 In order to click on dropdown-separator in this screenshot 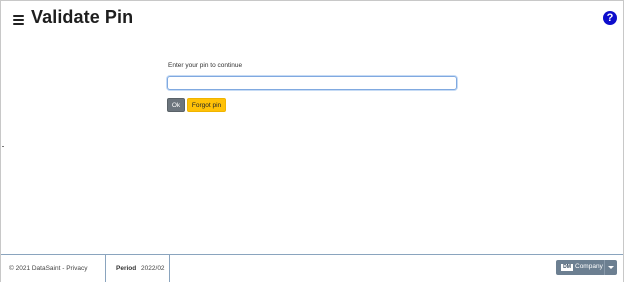, I will do `click(604, 267)`.